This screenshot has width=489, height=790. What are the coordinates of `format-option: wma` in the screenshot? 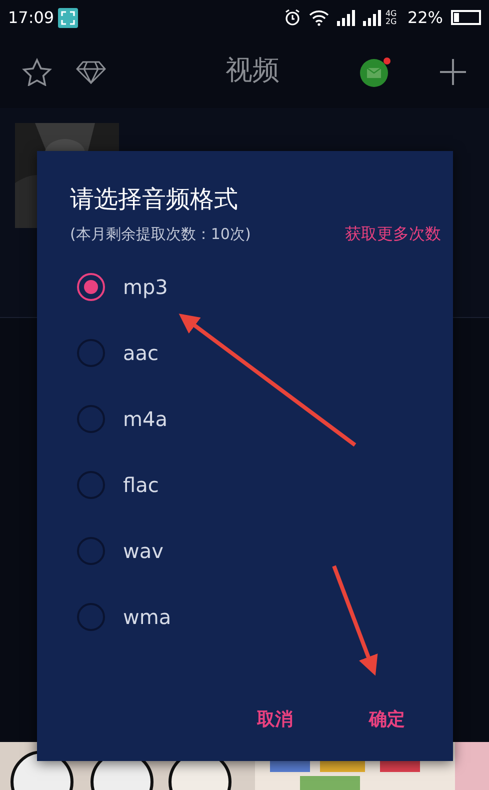 It's located at (255, 617).